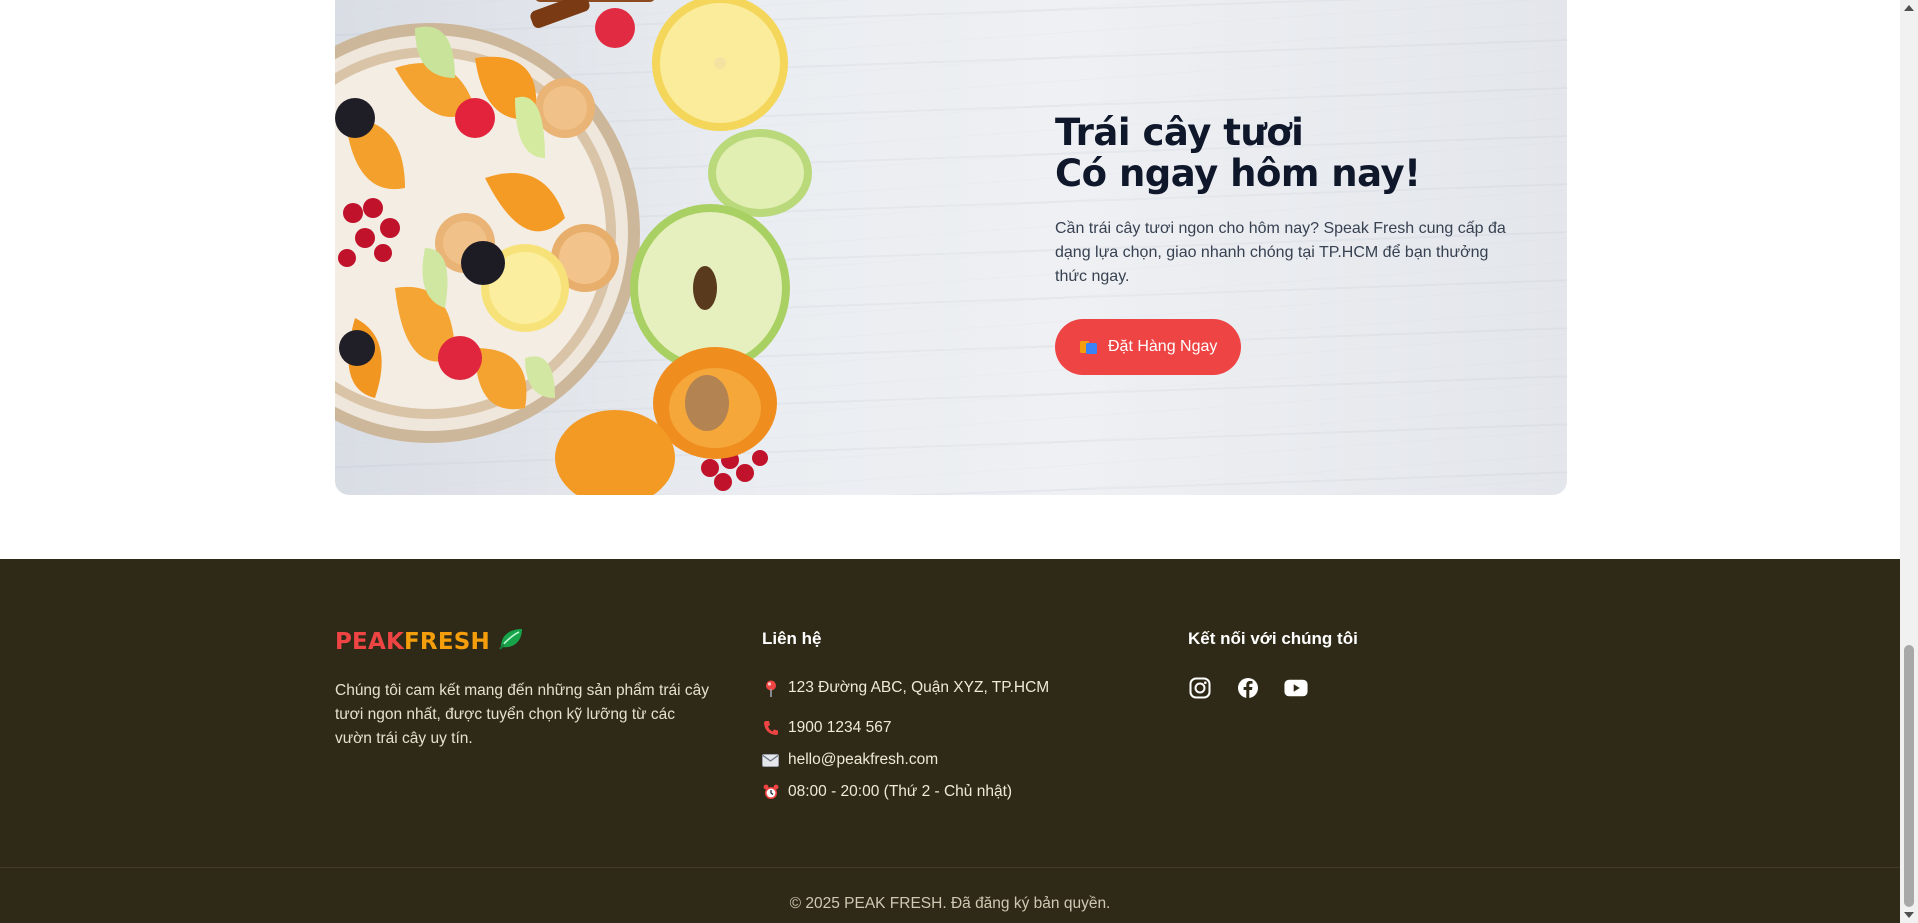 The height and width of the screenshot is (923, 1918). Describe the element at coordinates (900, 791) in the screenshot. I see `contact-hours-text: 08:00 - 20:00 (Thứ 2 - Chủ nhật)` at that location.